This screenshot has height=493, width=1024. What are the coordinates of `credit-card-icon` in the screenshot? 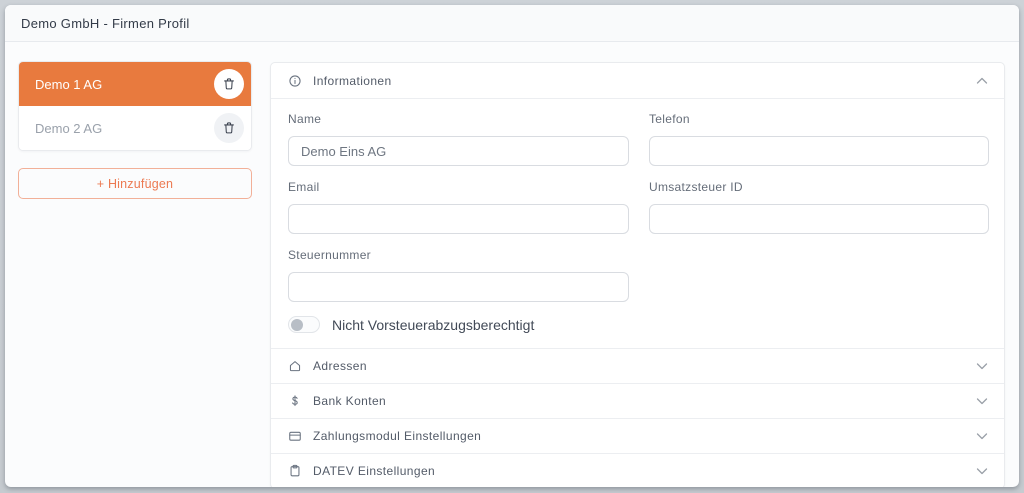 It's located at (295, 436).